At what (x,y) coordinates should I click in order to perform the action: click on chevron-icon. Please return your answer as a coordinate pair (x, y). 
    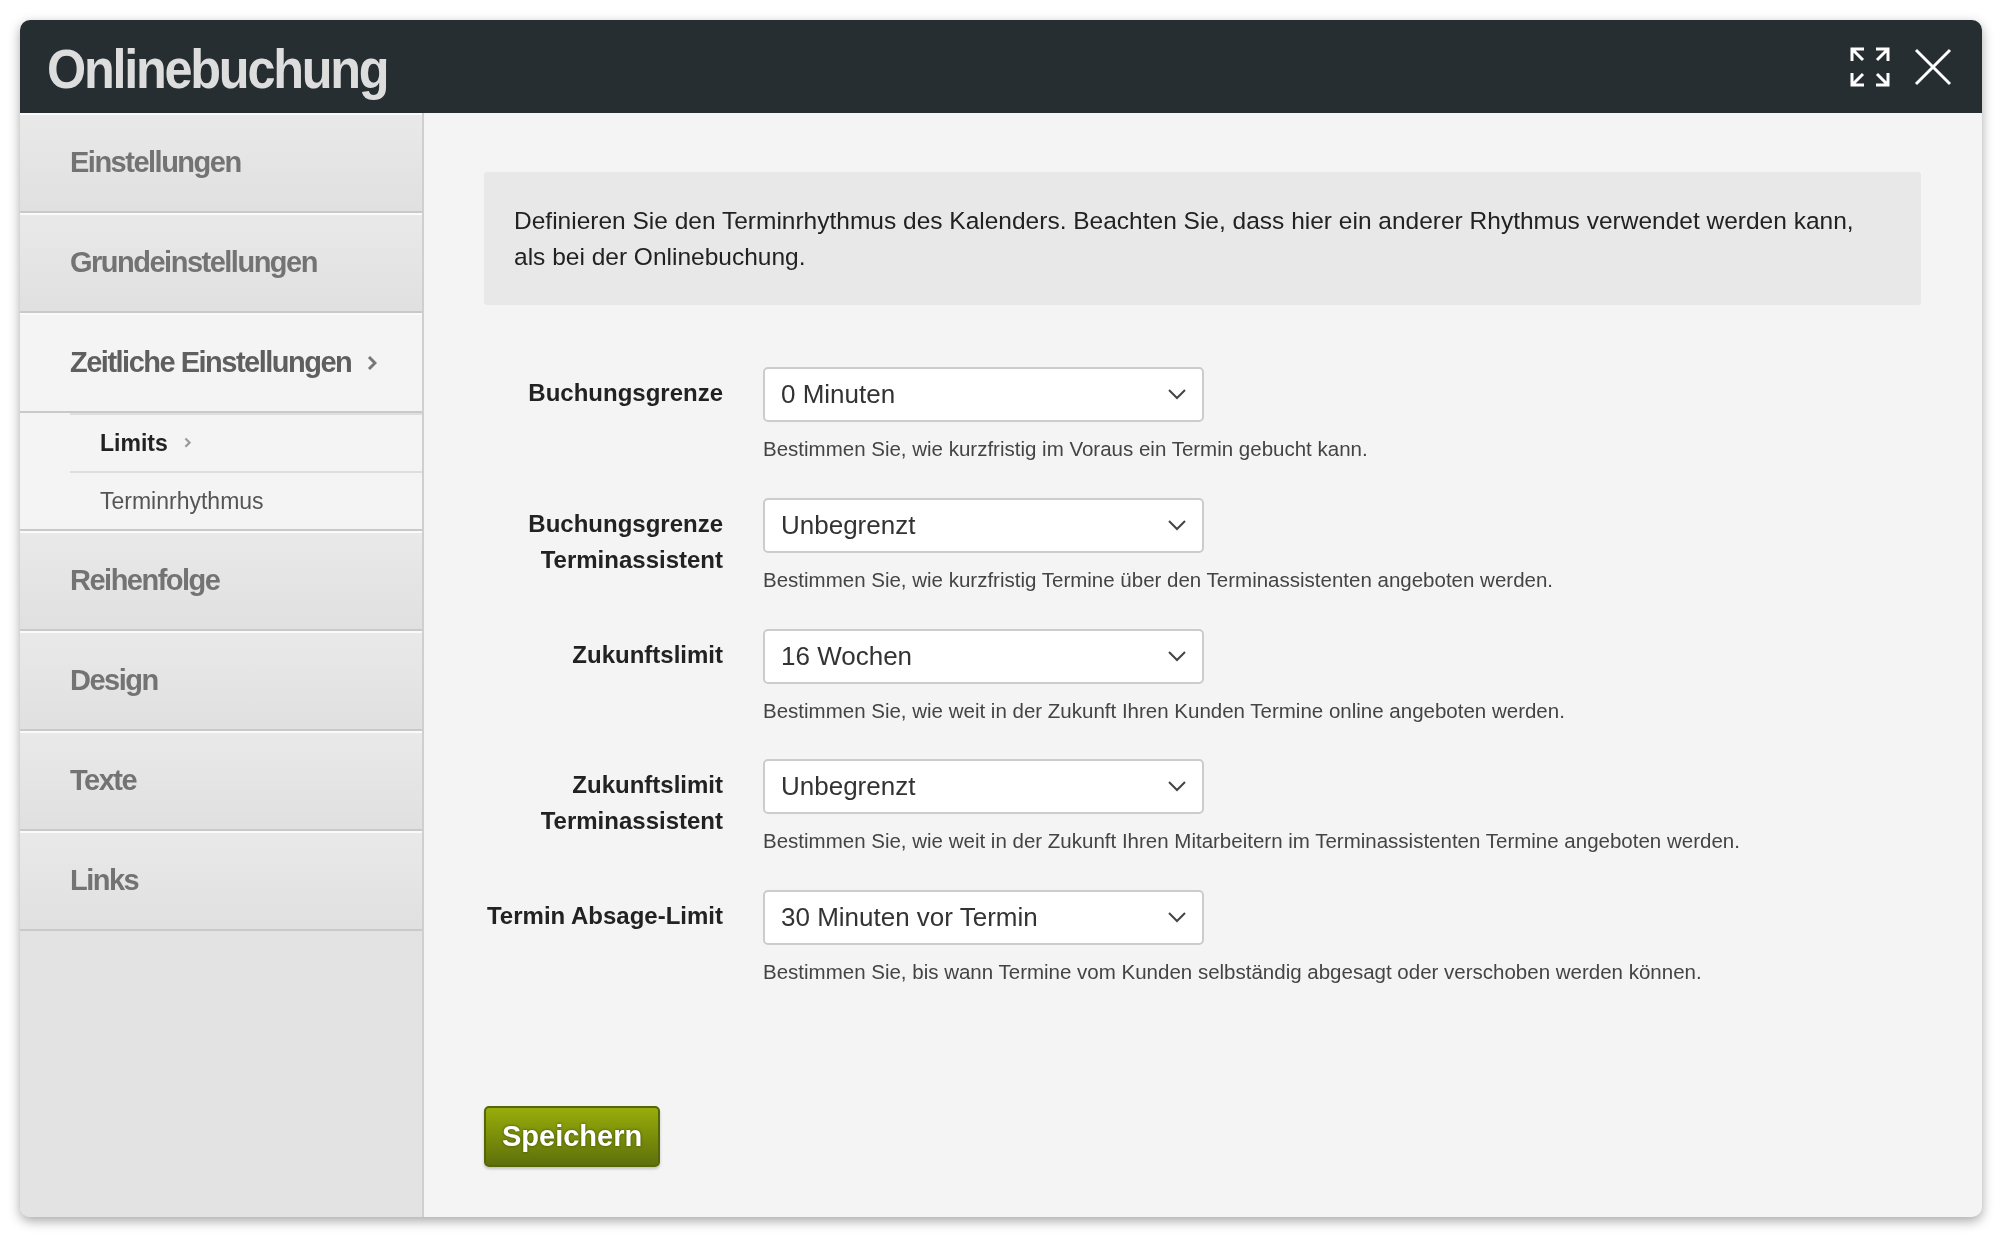
    Looking at the image, I should click on (187, 443).